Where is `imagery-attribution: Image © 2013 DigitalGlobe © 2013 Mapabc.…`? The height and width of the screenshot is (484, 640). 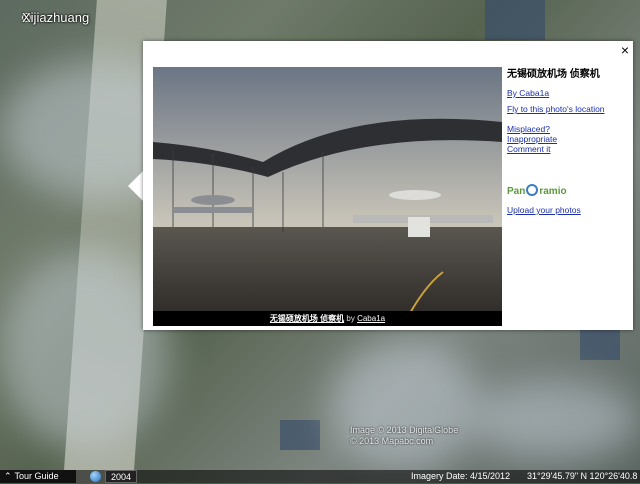 imagery-attribution: Image © 2013 DigitalGlobe © 2013 Mapabc.… is located at coordinates (404, 436).